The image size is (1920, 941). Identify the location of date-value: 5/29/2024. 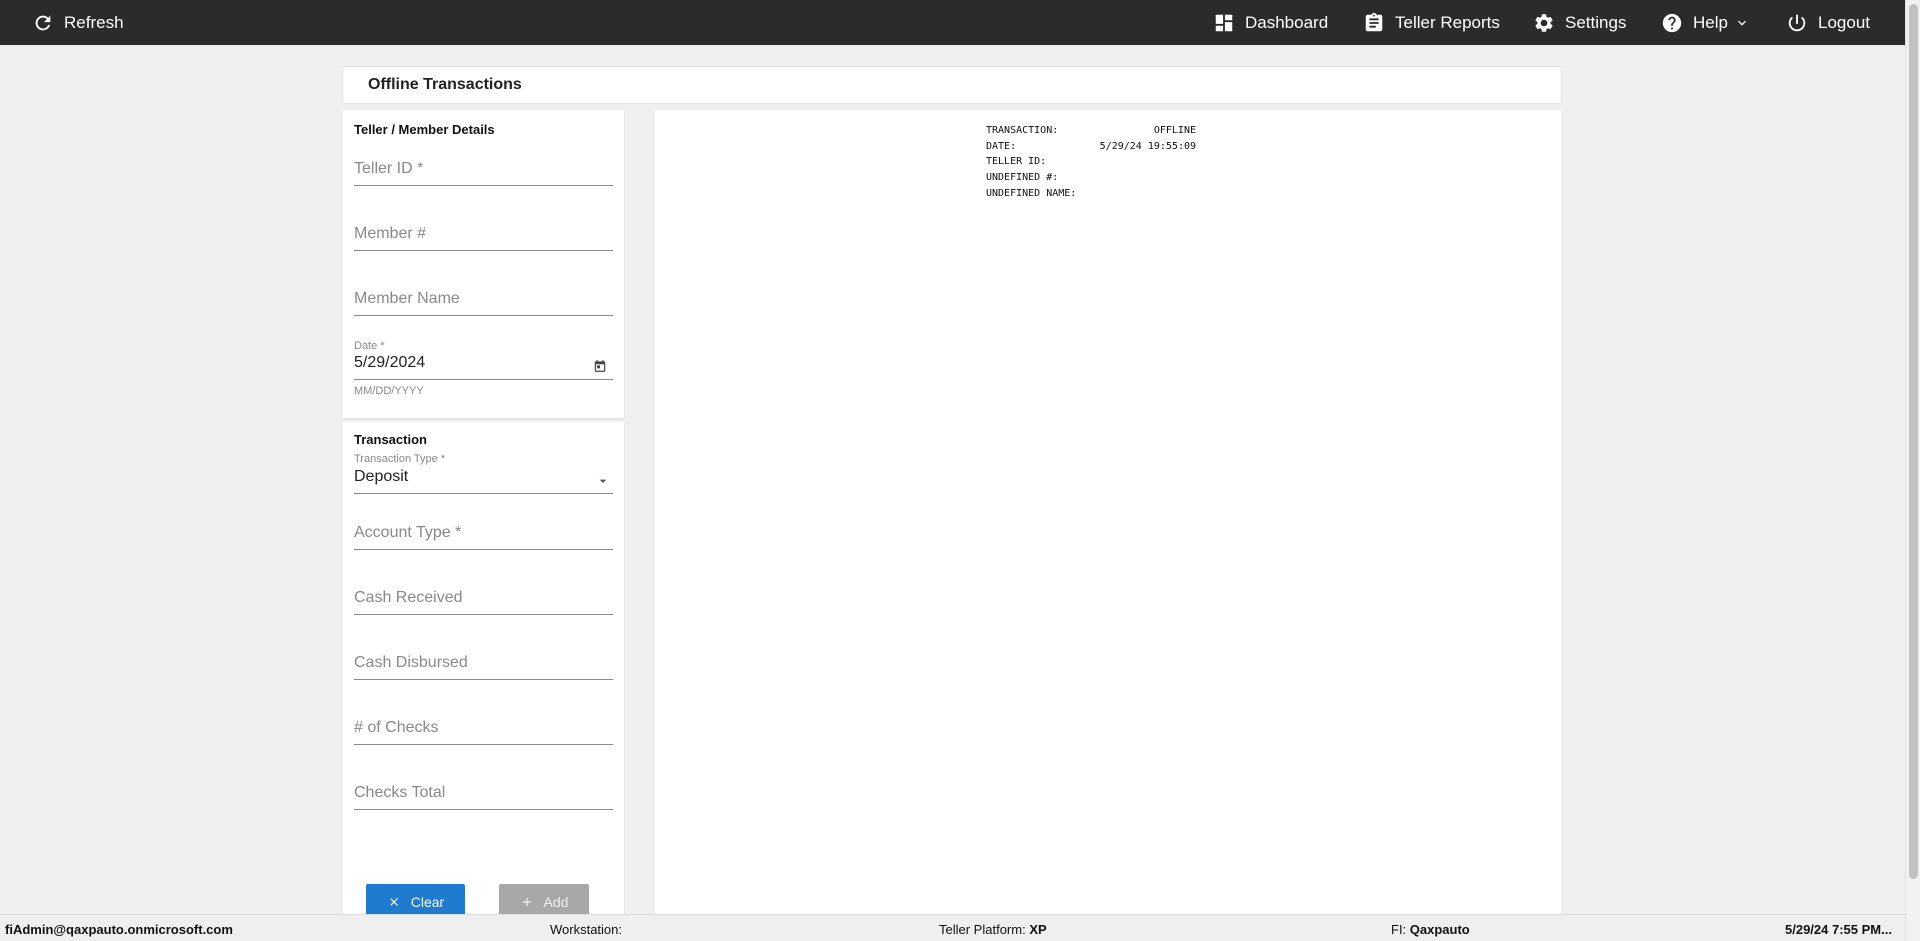
(390, 362).